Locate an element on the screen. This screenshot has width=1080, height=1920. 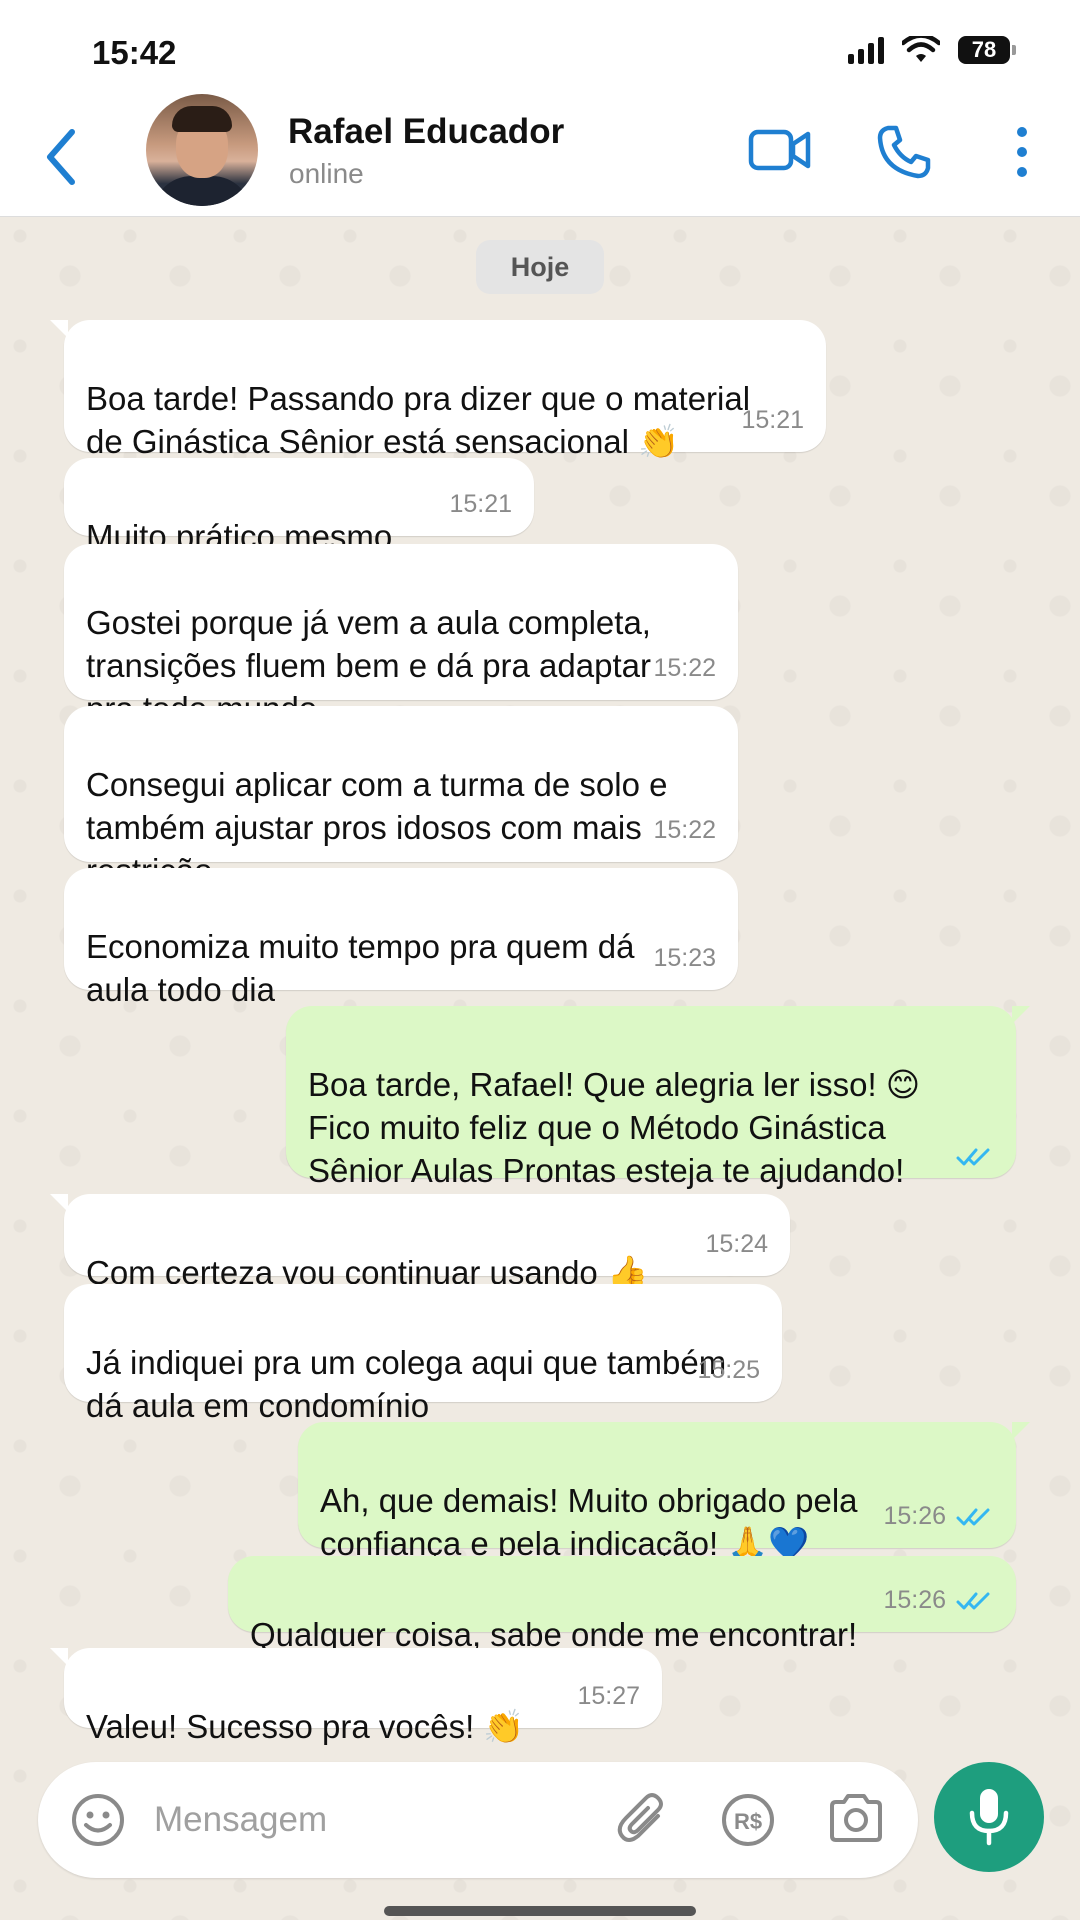
message-time: 15:24 is located at coordinates (736, 1244).